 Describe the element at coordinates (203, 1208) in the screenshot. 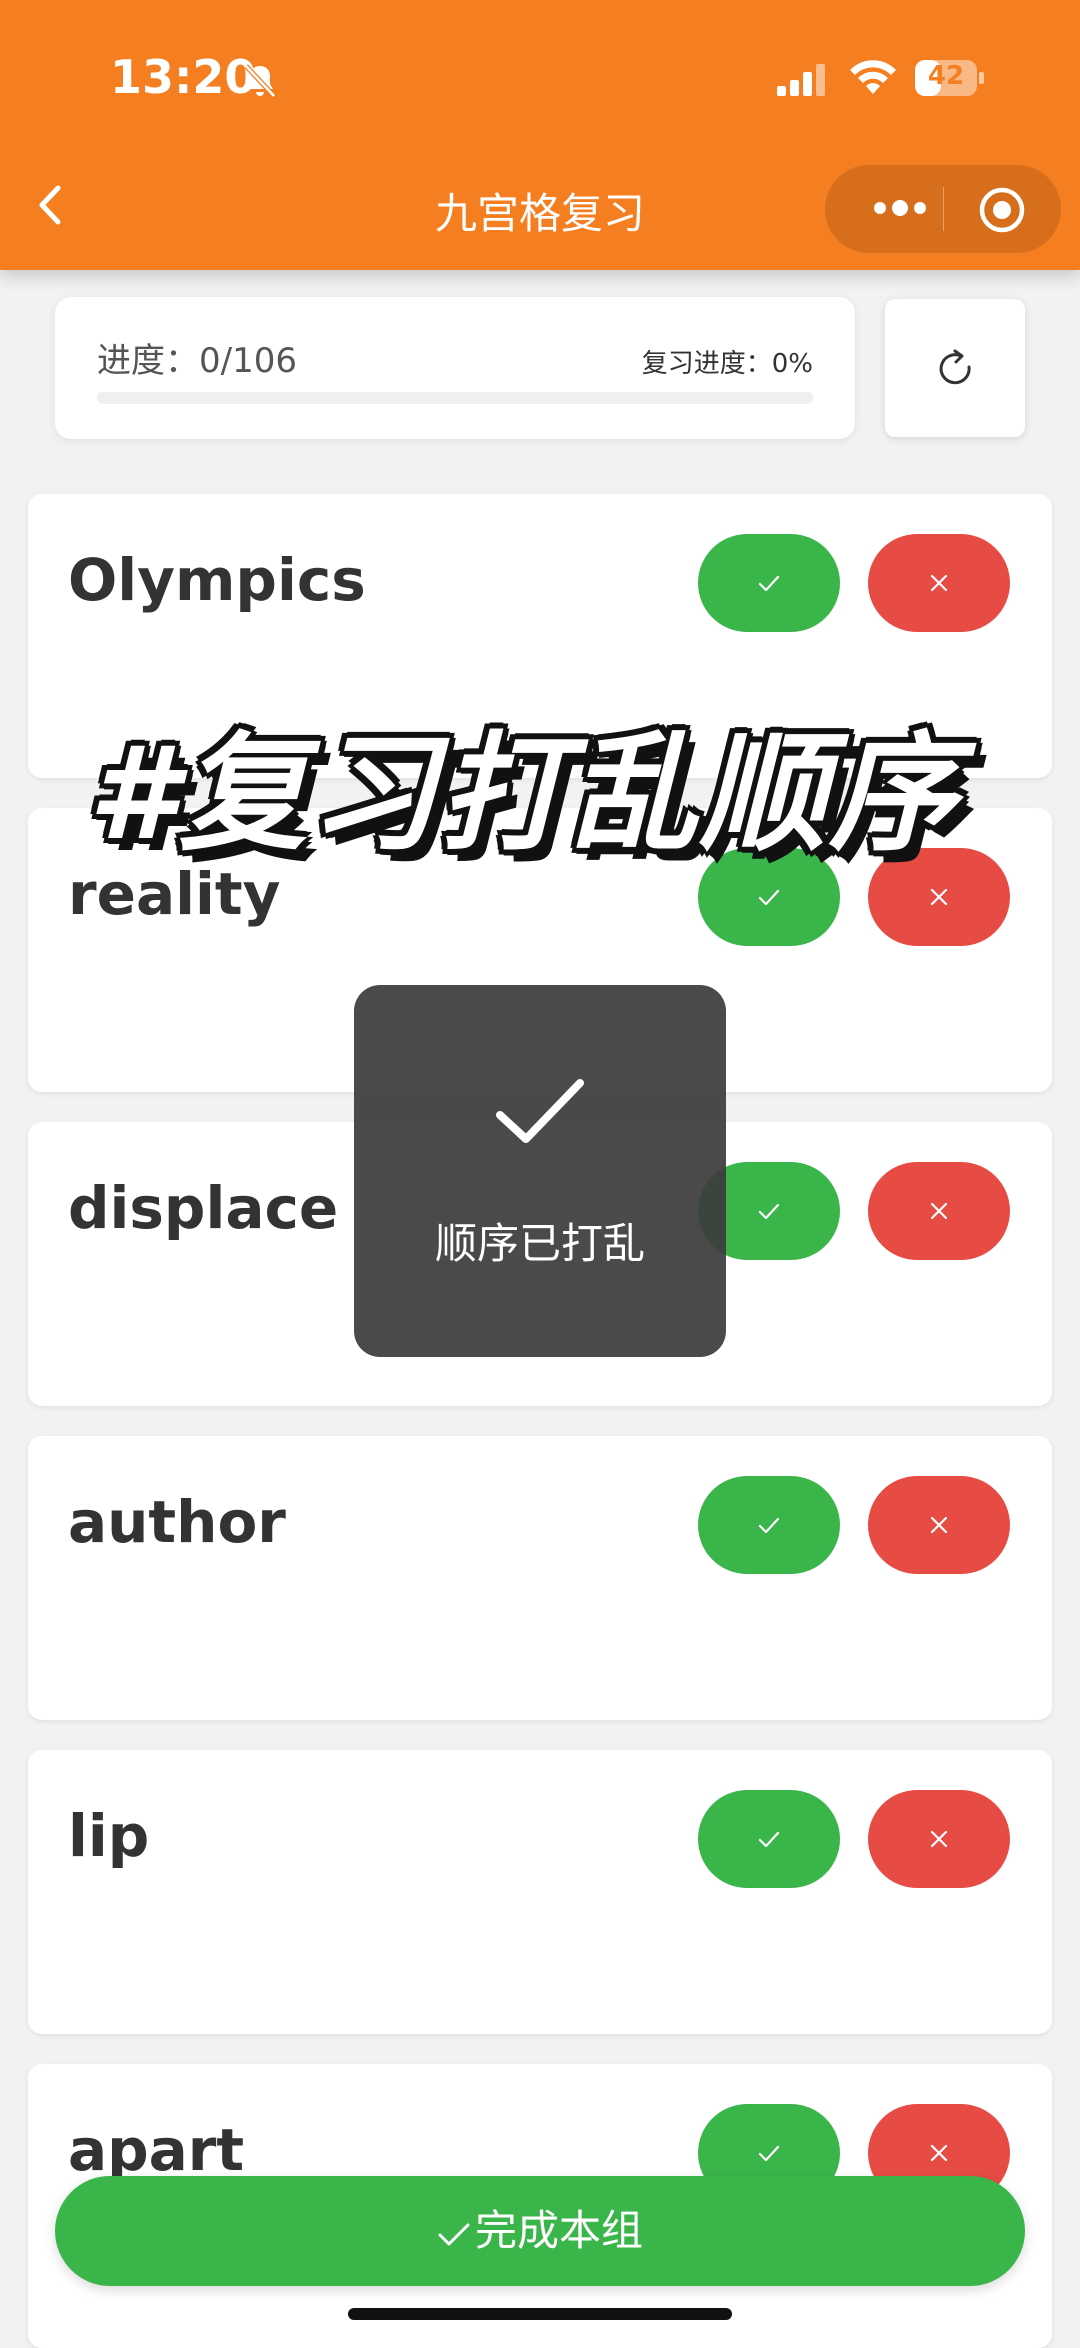

I see `word-text: displace` at that location.